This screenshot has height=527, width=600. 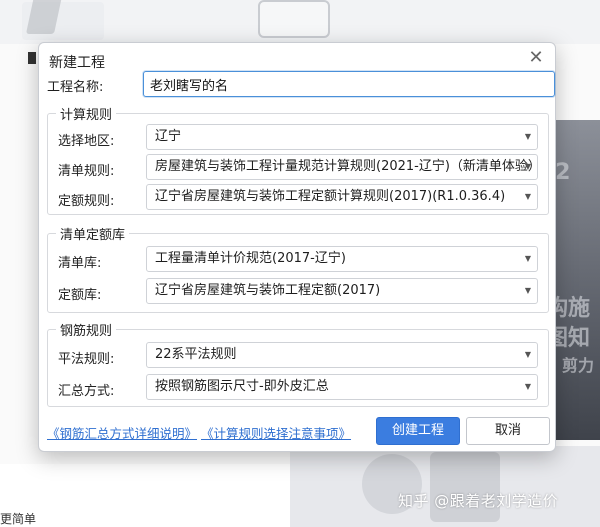 I want to click on flat-rule-value: 22系平法规则, so click(x=196, y=354).